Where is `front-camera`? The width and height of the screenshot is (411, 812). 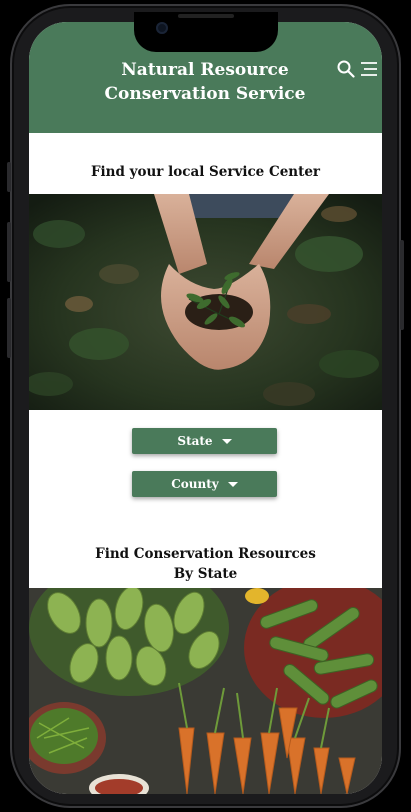 front-camera is located at coordinates (162, 28).